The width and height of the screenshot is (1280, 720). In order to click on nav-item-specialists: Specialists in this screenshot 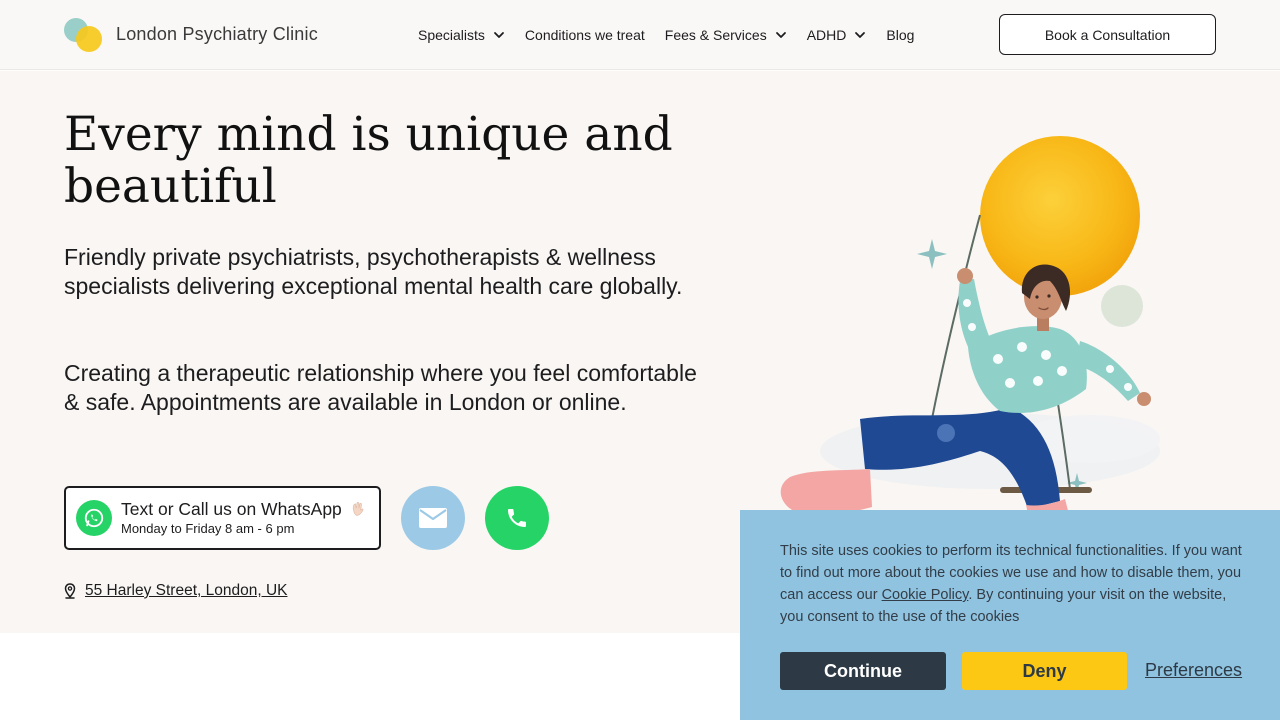, I will do `click(461, 35)`.